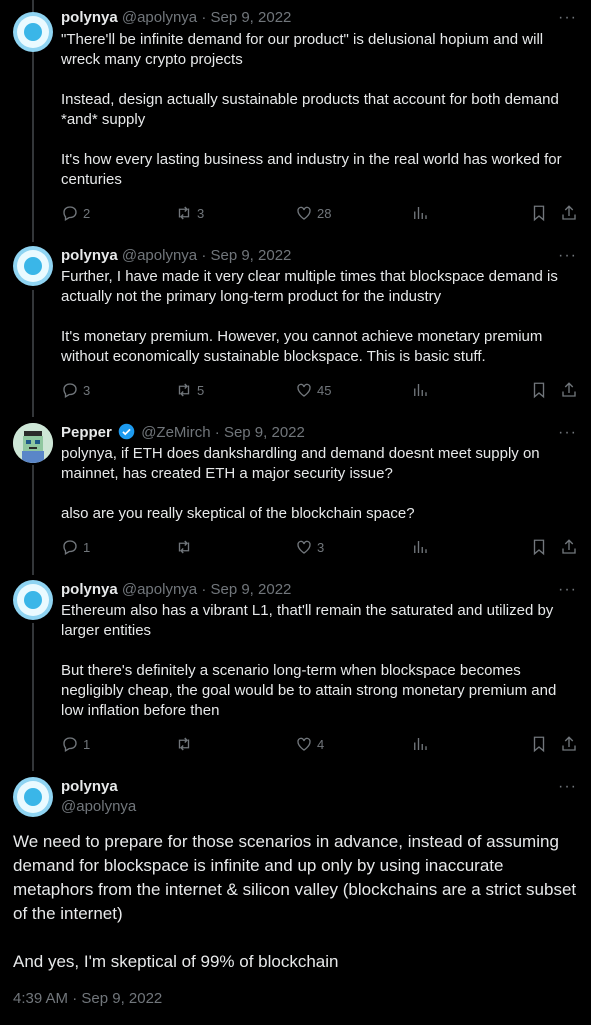  What do you see at coordinates (87, 390) in the screenshot?
I see `reply-count: 3` at bounding box center [87, 390].